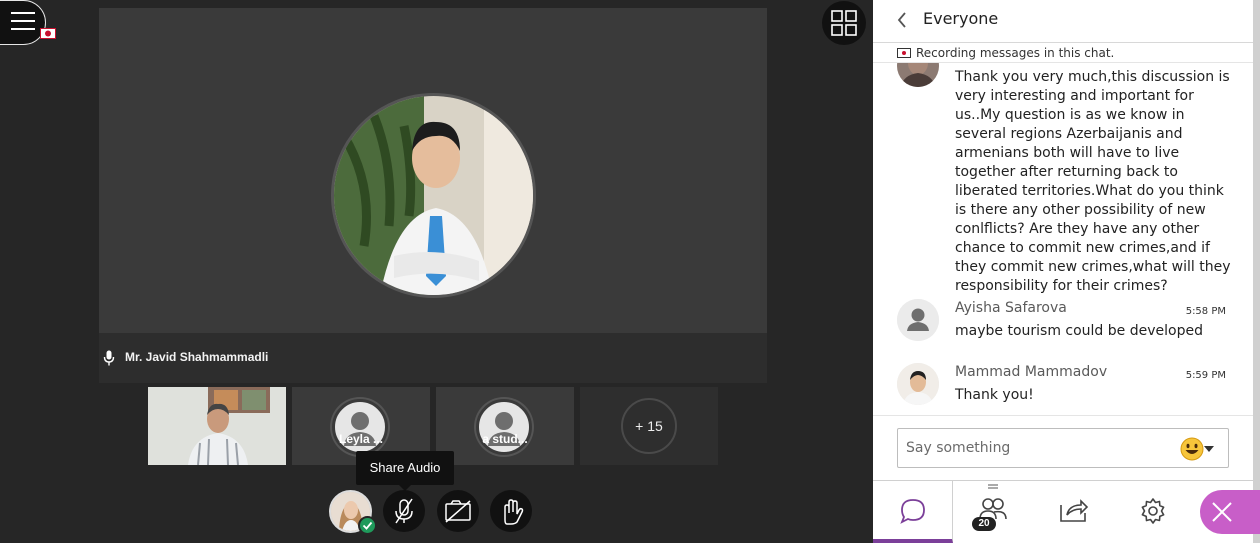 This screenshot has height=543, width=1260. I want to click on close-panel-button, so click(1230, 512).